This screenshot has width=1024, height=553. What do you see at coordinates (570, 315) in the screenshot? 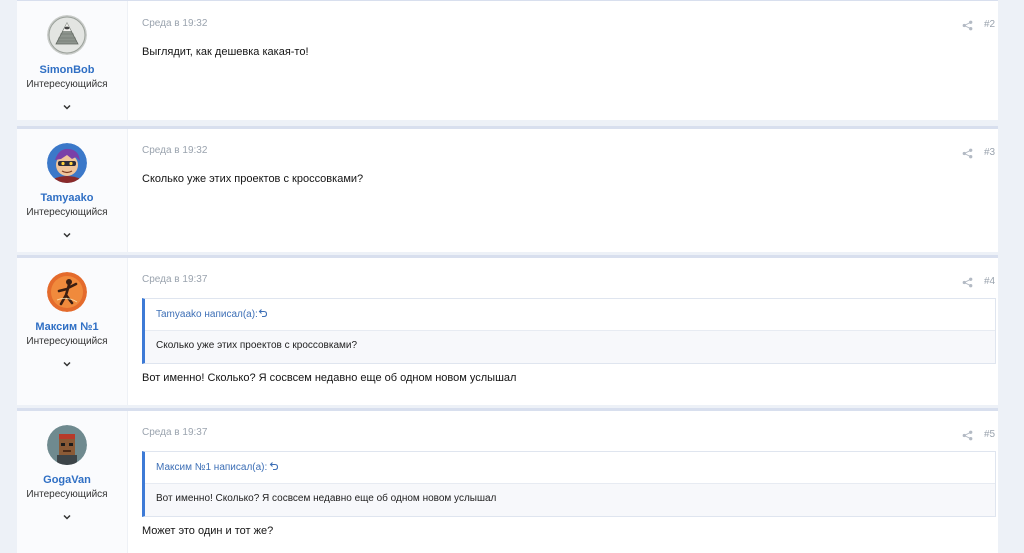
I see `quote-header: Tamyaako написал(а):` at bounding box center [570, 315].